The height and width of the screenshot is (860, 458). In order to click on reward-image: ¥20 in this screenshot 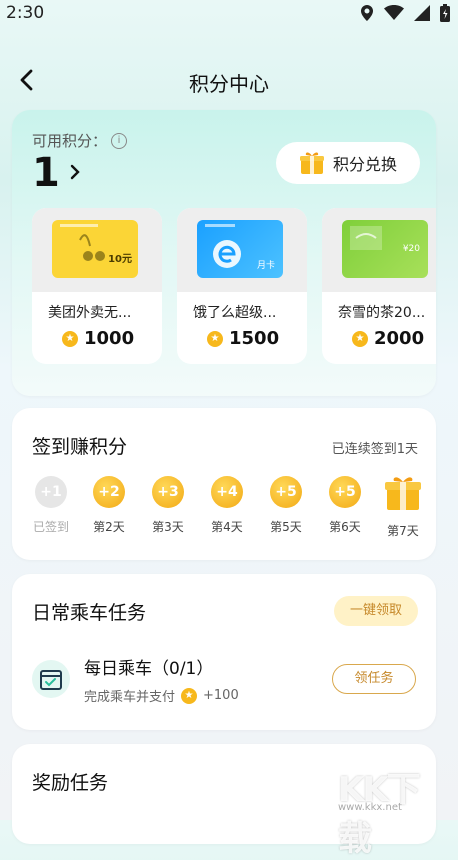, I will do `click(379, 250)`.